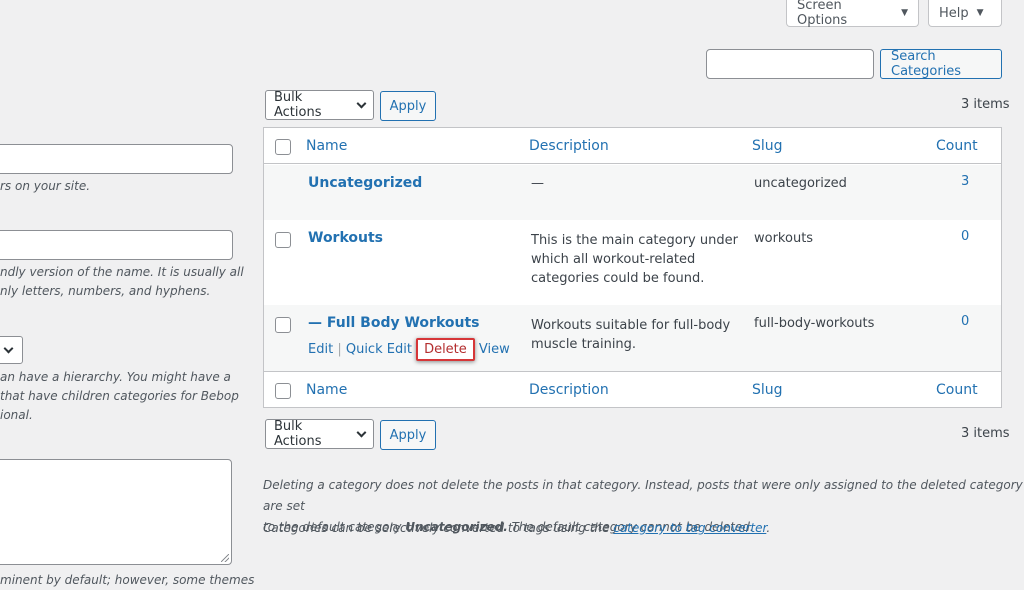  I want to click on parent-category-select, so click(11, 350).